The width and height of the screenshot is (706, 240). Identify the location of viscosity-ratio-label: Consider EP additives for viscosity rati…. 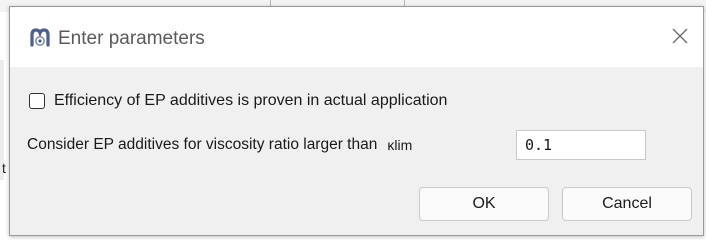
(202, 144).